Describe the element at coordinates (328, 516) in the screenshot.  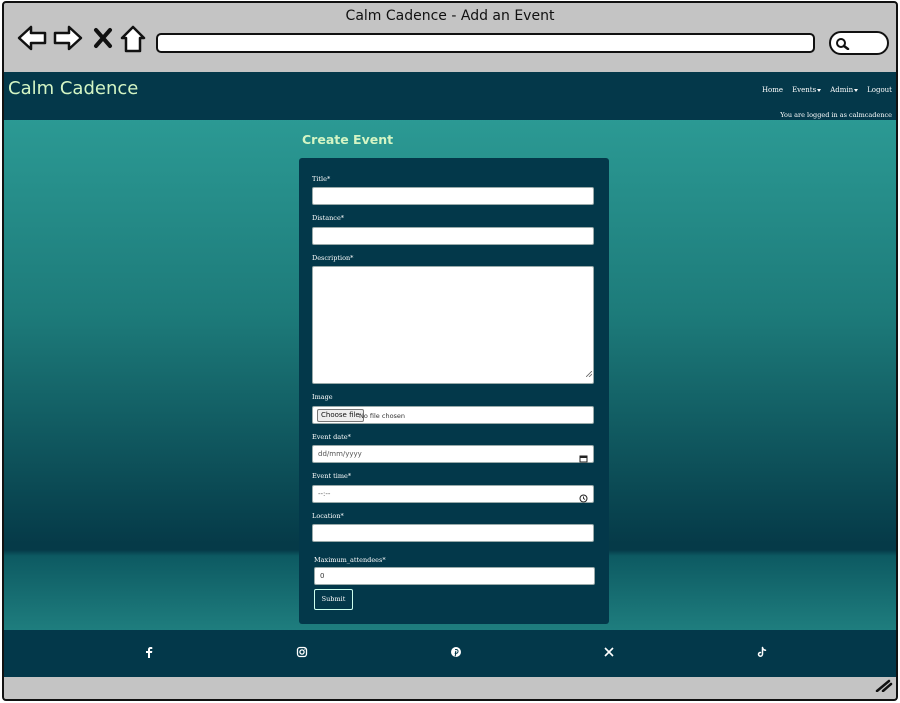
I see `location-label: Location*` at that location.